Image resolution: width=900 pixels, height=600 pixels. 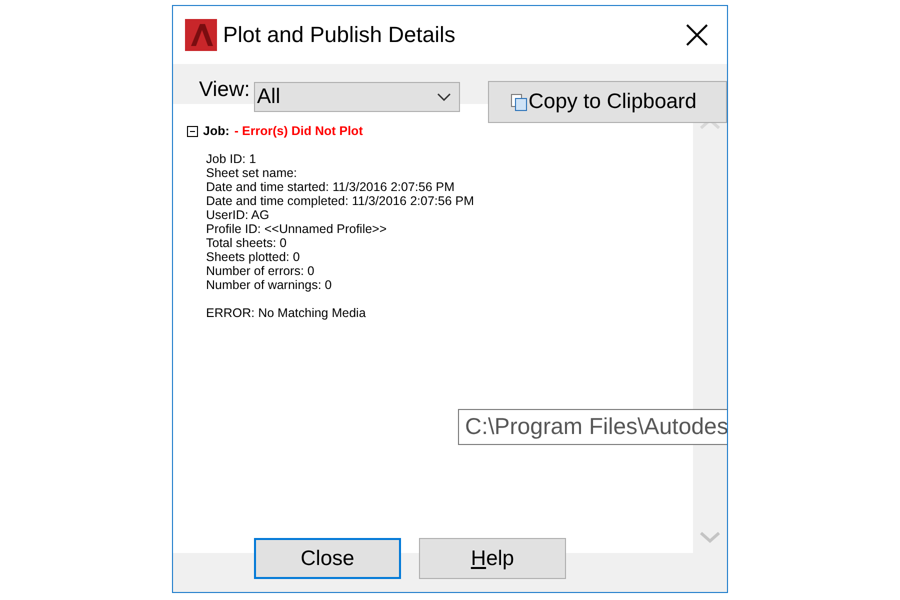 What do you see at coordinates (192, 131) in the screenshot?
I see `collapse-toggle` at bounding box center [192, 131].